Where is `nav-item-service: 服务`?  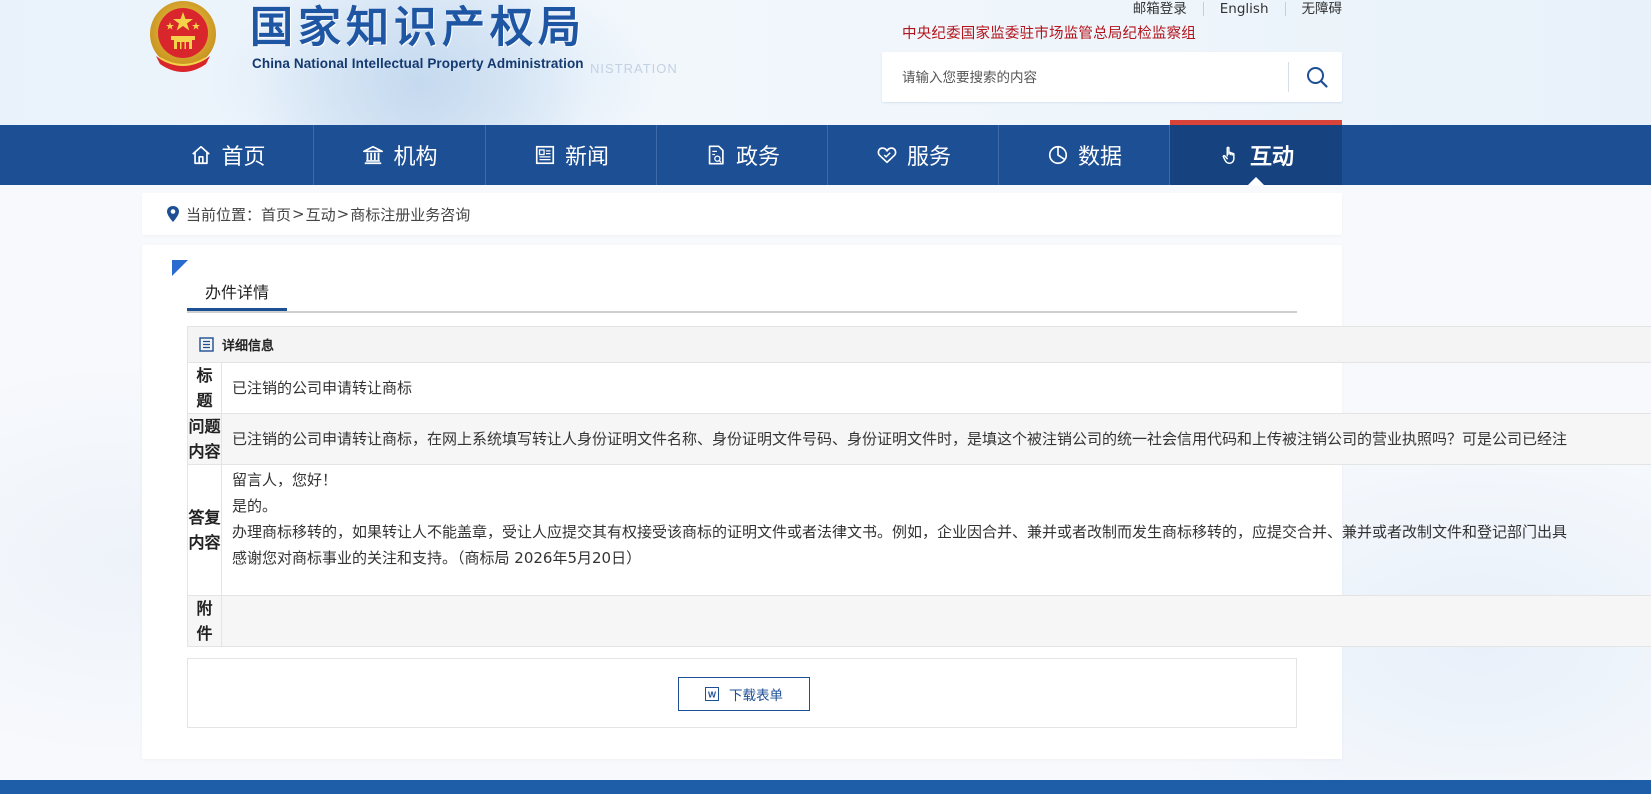
nav-item-service: 服务 is located at coordinates (913, 155).